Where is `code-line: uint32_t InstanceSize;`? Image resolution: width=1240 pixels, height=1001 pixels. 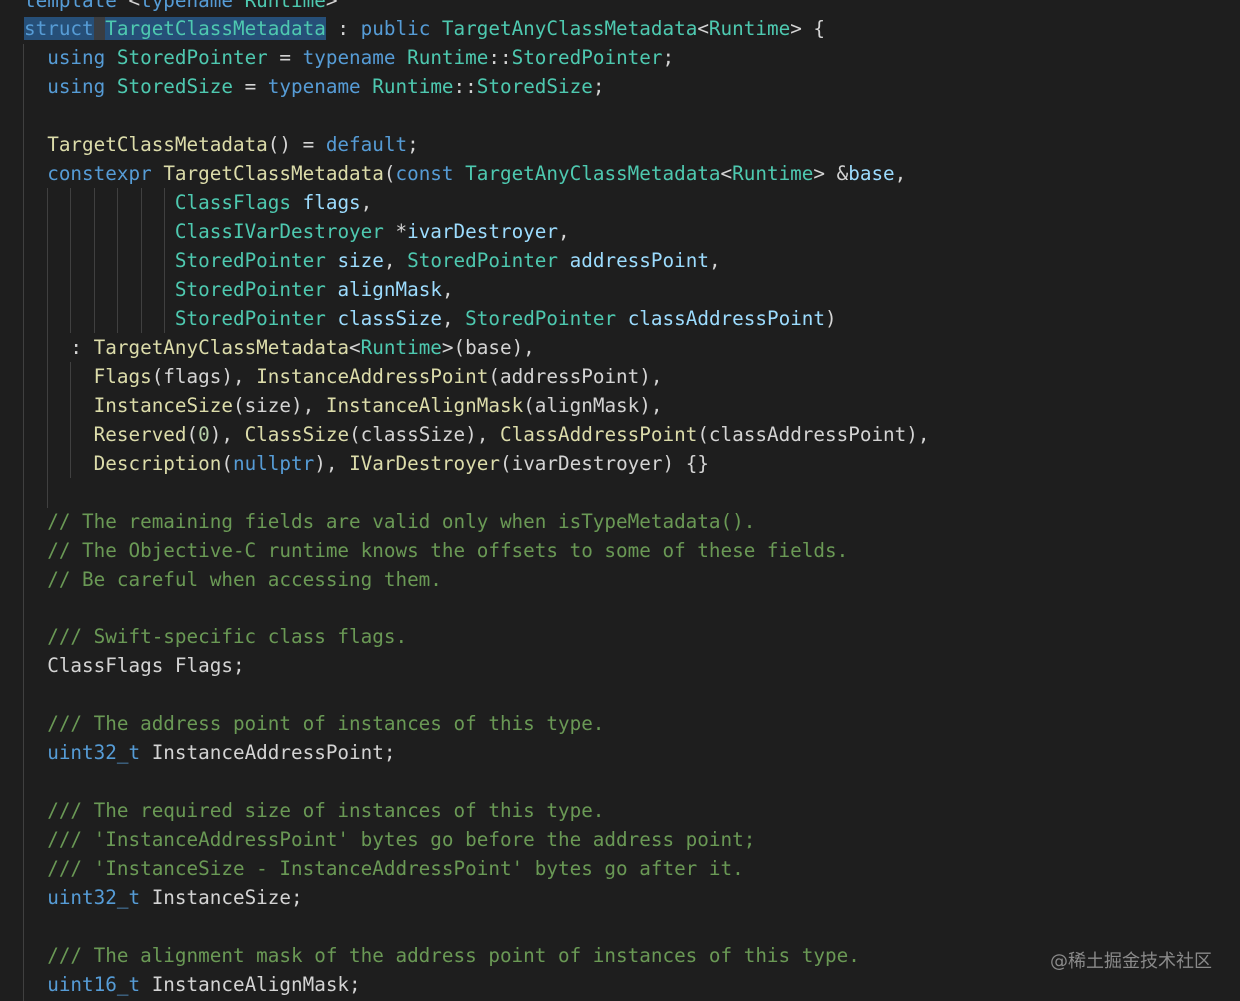
code-line: uint32_t InstanceSize; is located at coordinates (163, 897).